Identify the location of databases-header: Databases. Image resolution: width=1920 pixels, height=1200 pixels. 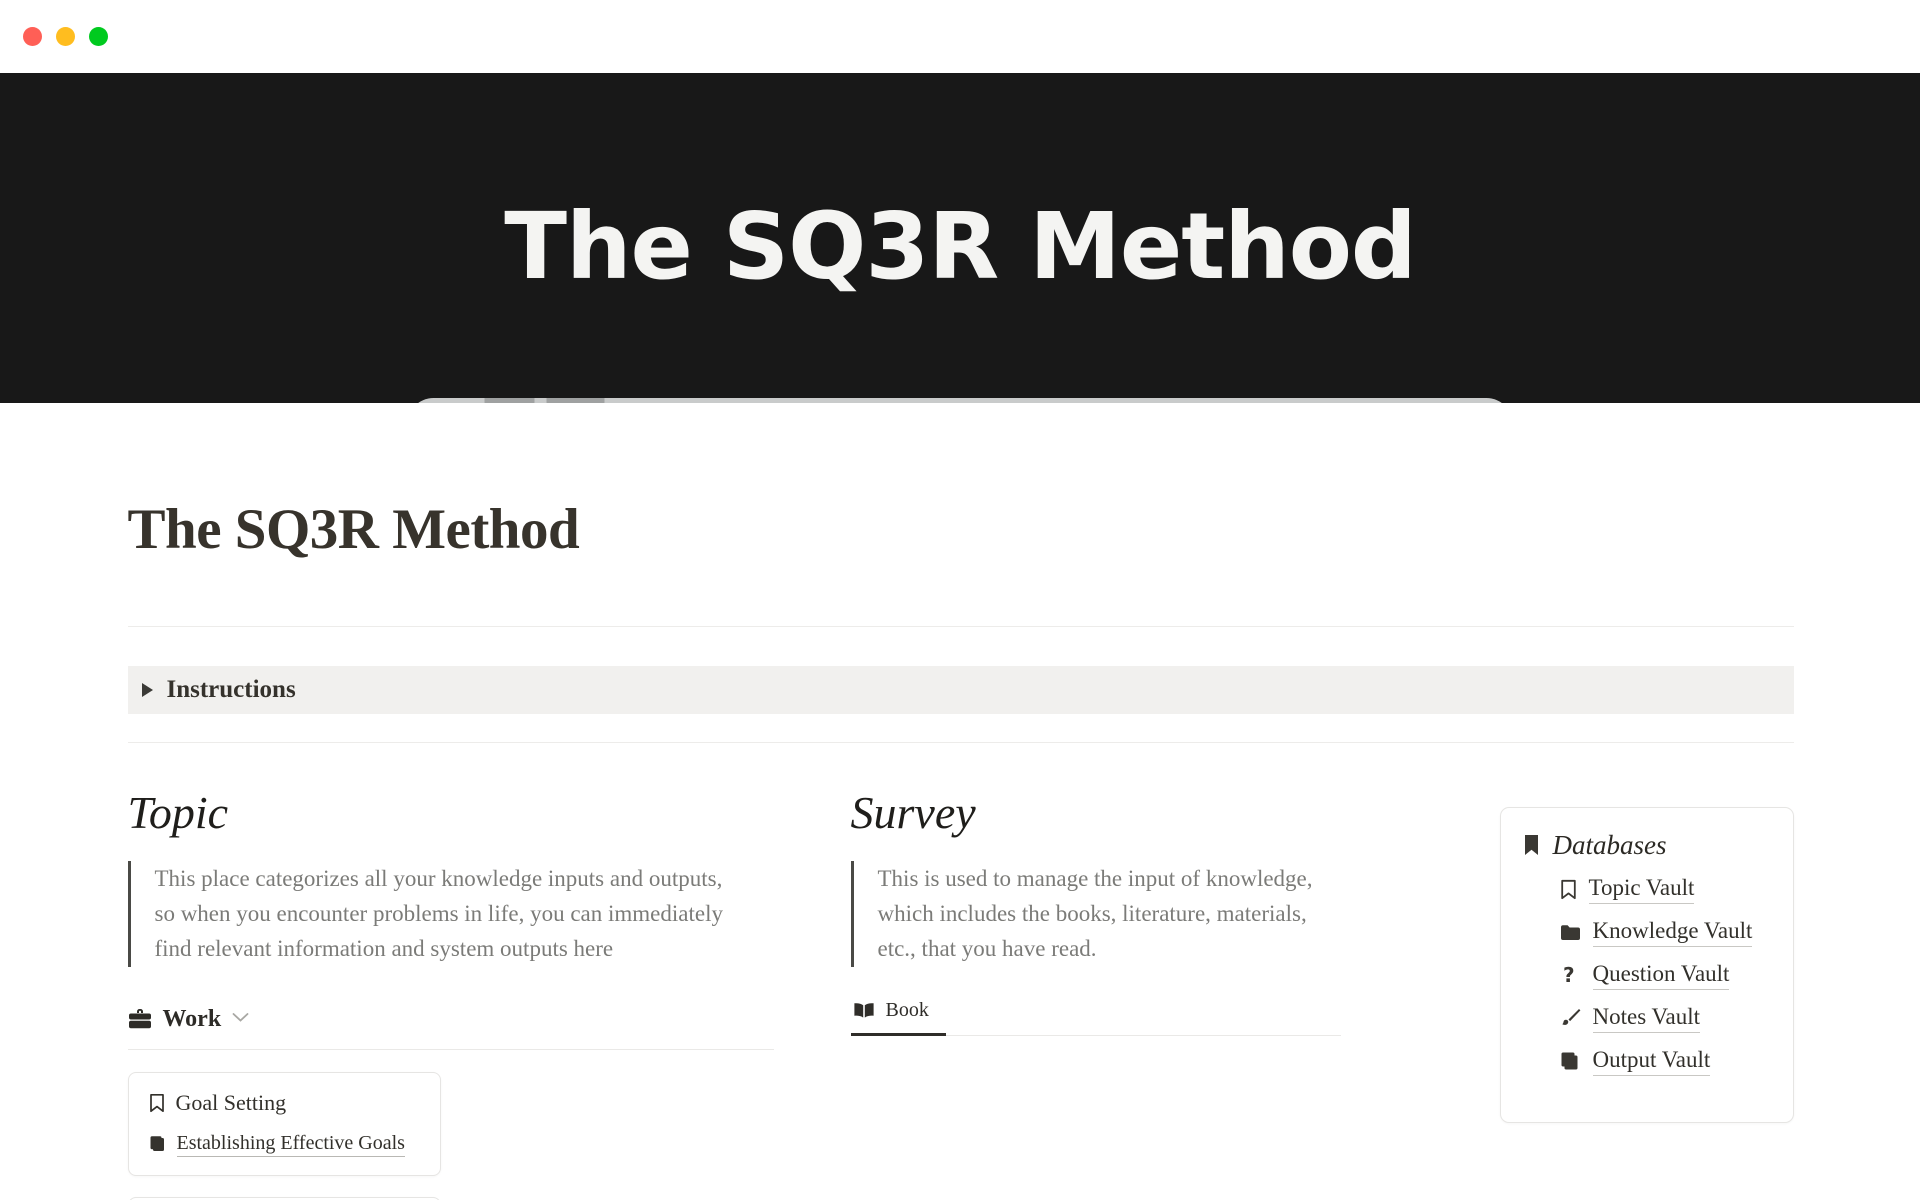
(1647, 845).